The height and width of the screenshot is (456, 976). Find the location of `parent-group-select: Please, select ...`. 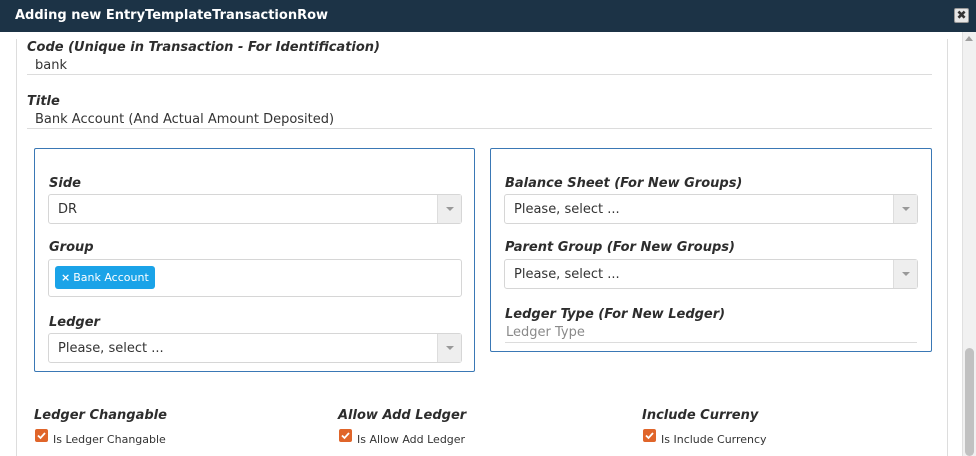

parent-group-select: Please, select ... is located at coordinates (711, 274).